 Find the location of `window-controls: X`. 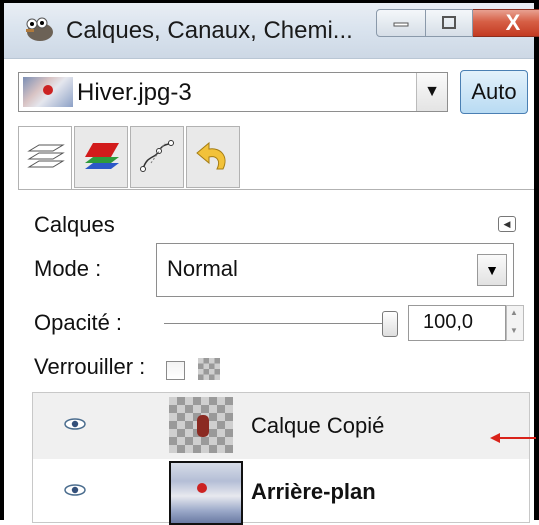

window-controls: X is located at coordinates (457, 23).